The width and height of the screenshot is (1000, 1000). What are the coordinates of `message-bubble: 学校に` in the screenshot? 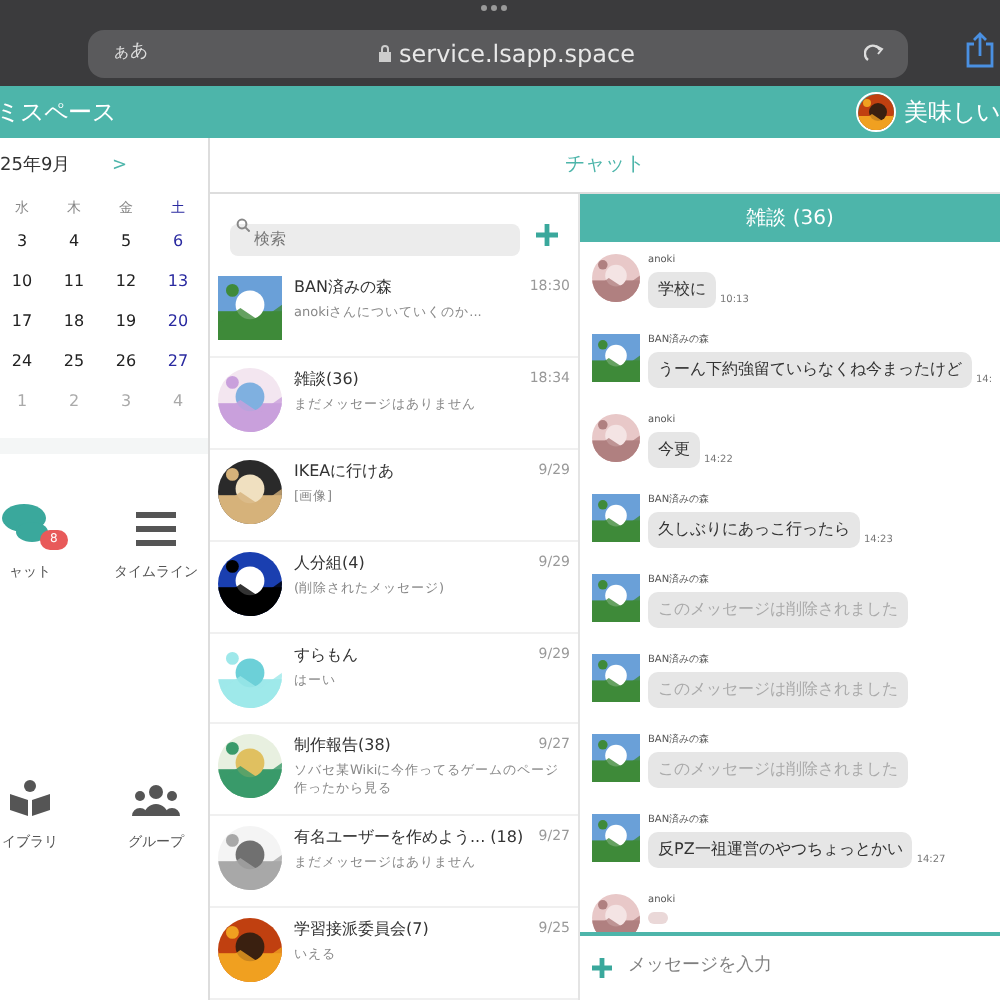 It's located at (682, 290).